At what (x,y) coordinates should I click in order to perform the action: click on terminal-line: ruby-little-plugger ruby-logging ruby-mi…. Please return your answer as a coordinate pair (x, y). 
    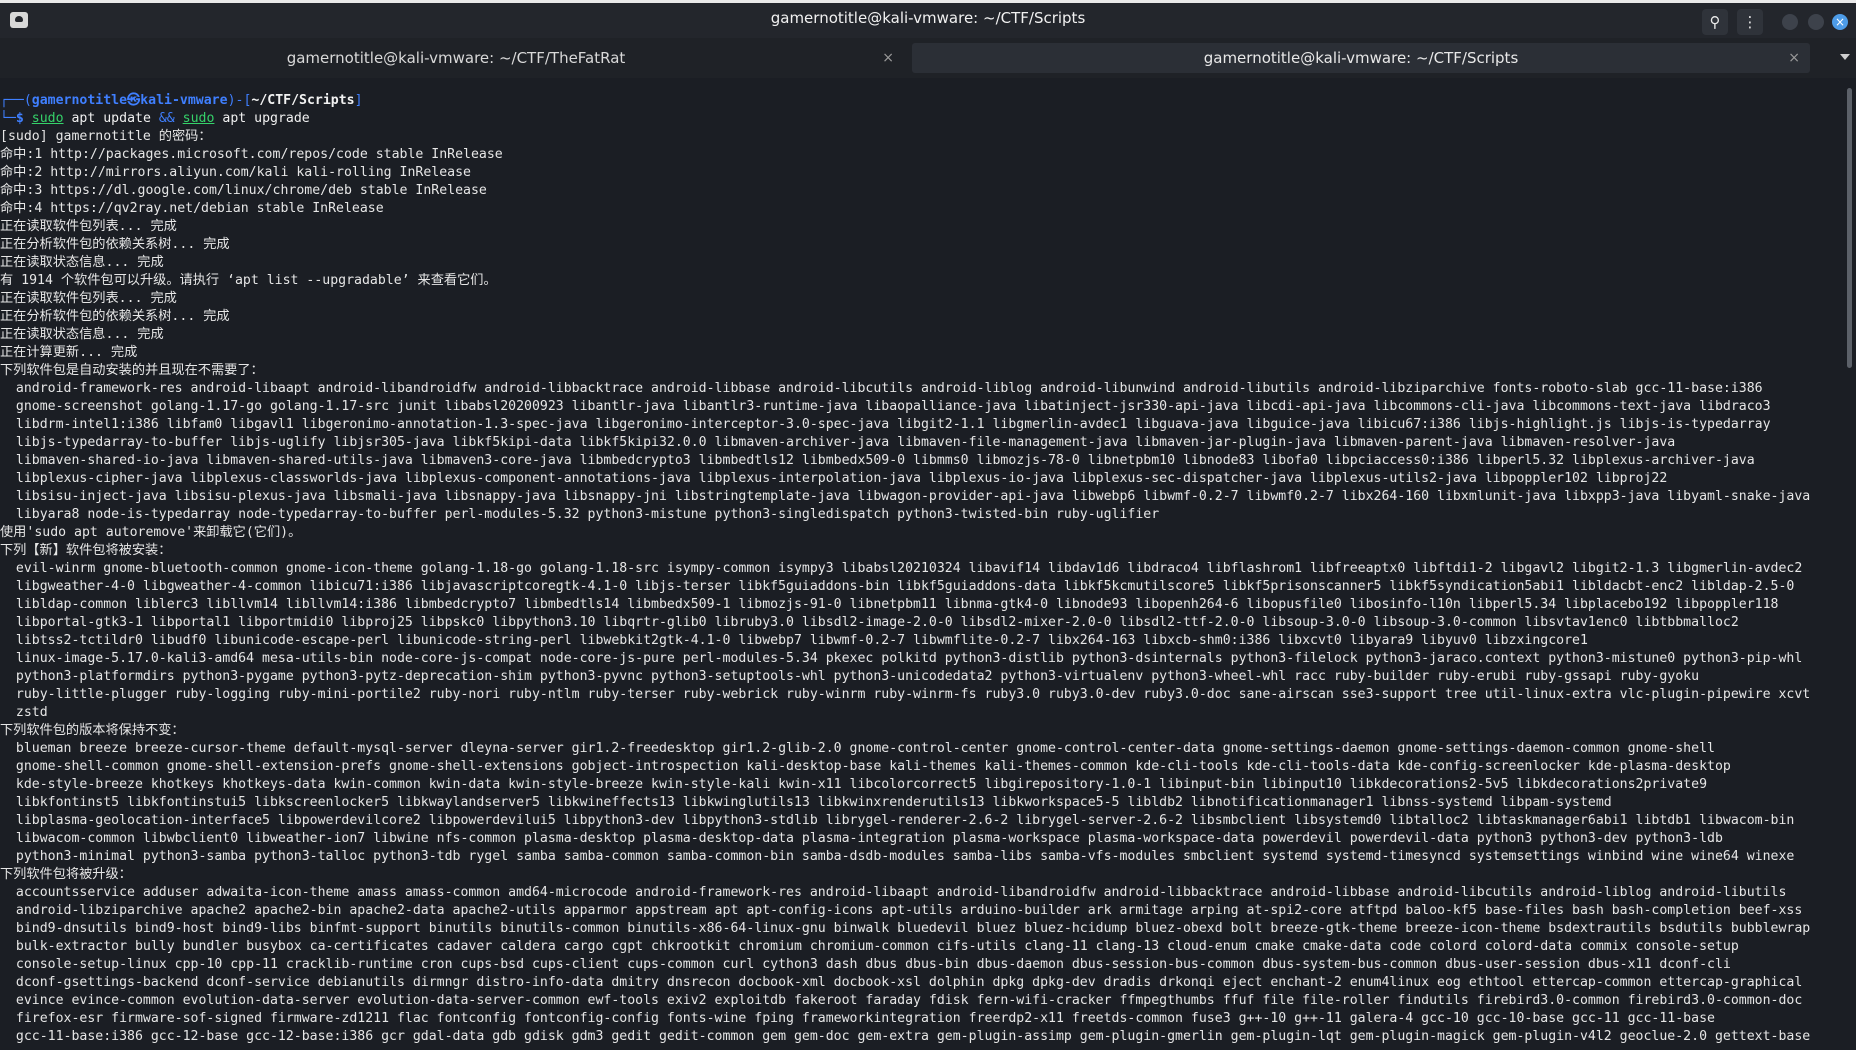
    Looking at the image, I should click on (905, 694).